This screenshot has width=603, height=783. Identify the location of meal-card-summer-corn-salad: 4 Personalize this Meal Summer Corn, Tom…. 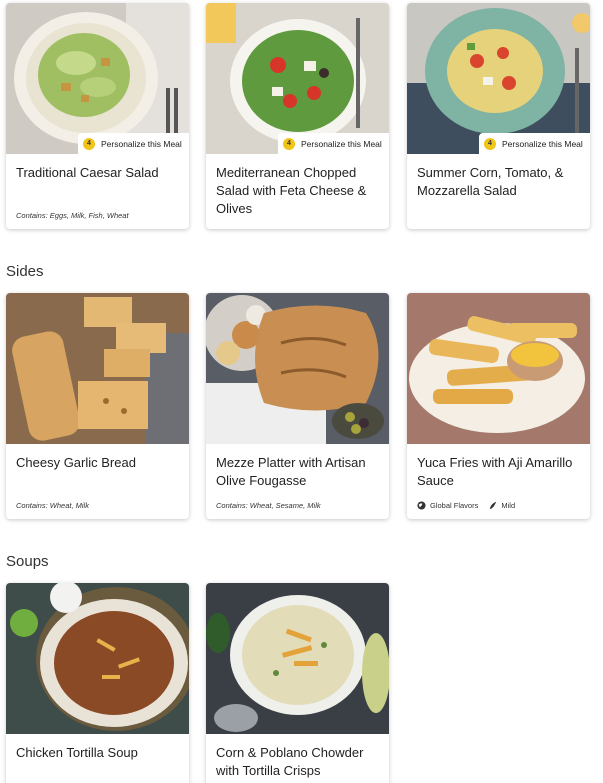
(498, 116).